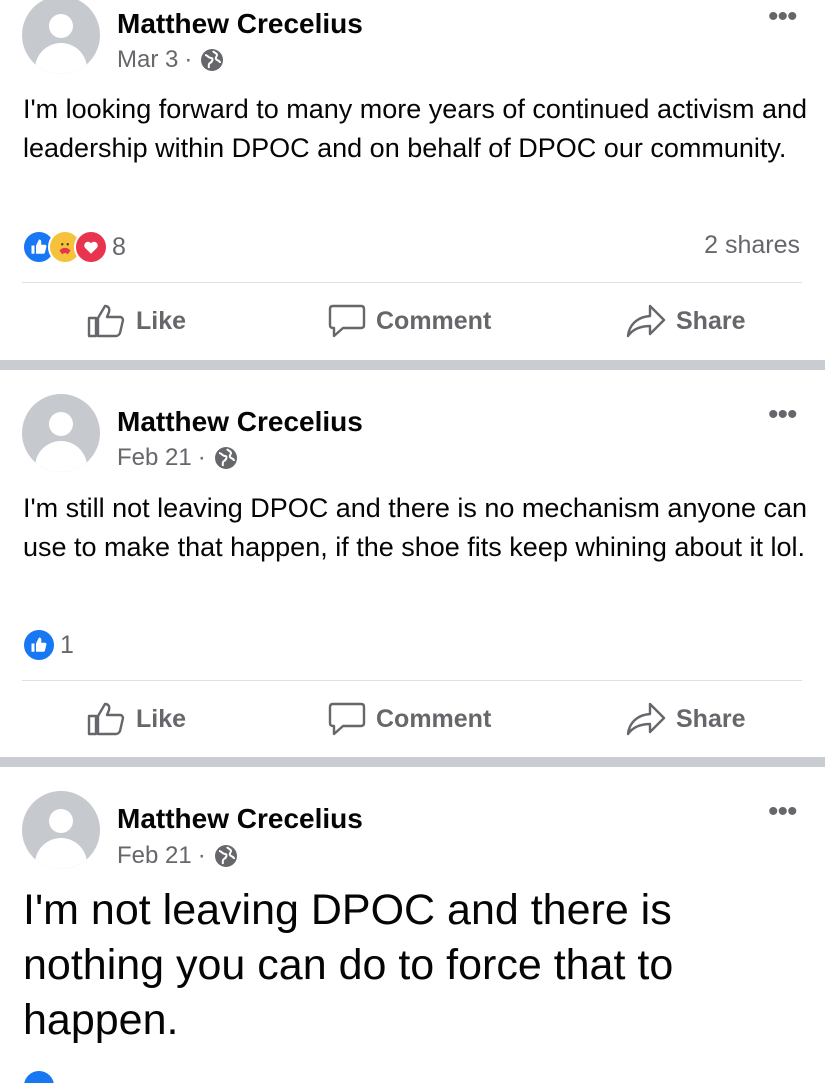 The image size is (825, 1083). I want to click on reaction-summary: 1, so click(48, 645).